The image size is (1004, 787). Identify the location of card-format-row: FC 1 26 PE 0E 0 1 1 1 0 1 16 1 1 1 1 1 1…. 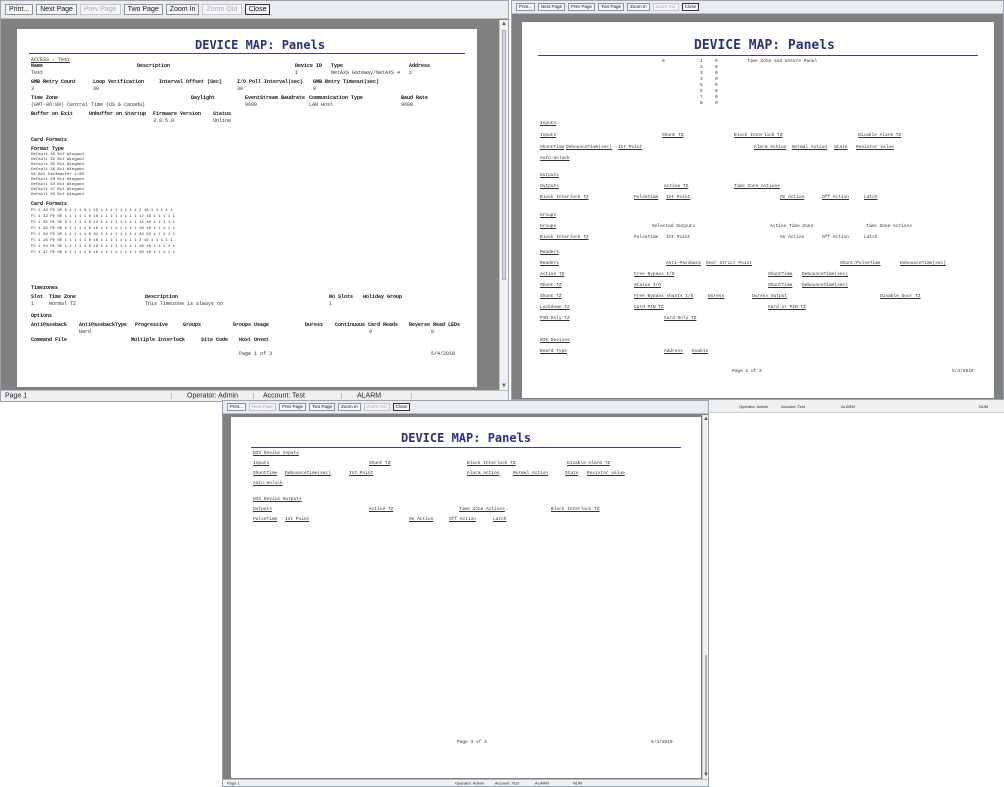
(102, 211).